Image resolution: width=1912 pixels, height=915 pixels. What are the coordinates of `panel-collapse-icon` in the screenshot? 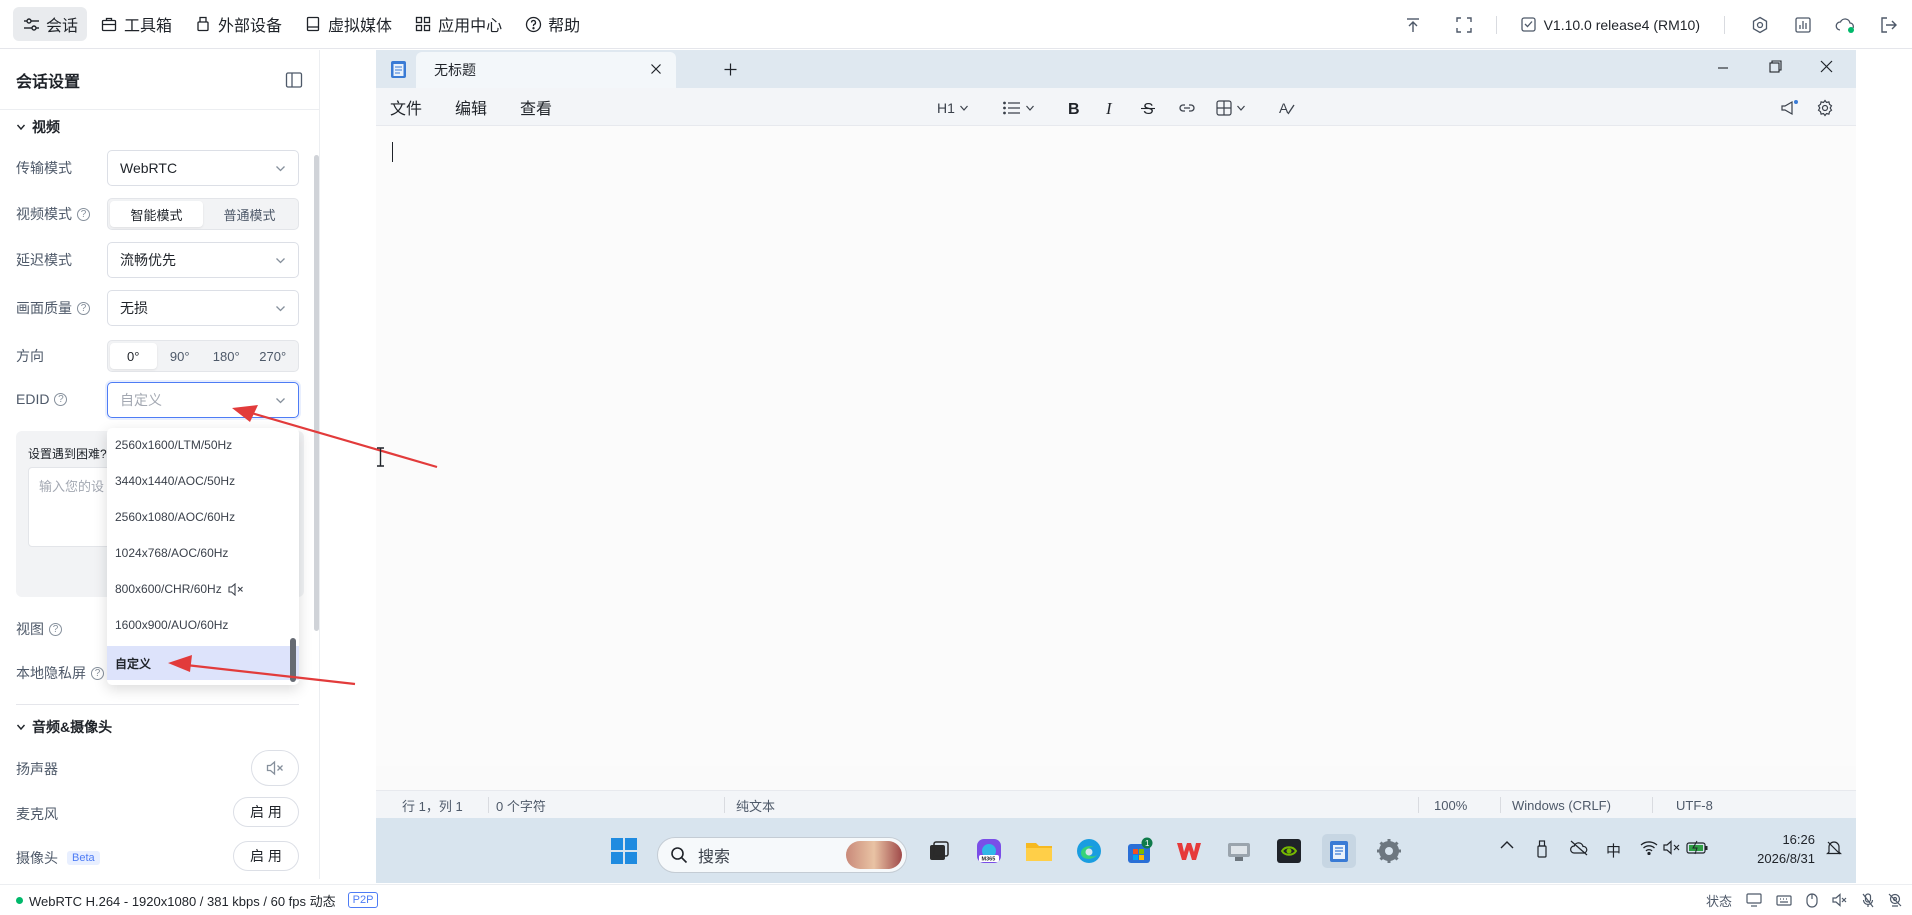 It's located at (294, 80).